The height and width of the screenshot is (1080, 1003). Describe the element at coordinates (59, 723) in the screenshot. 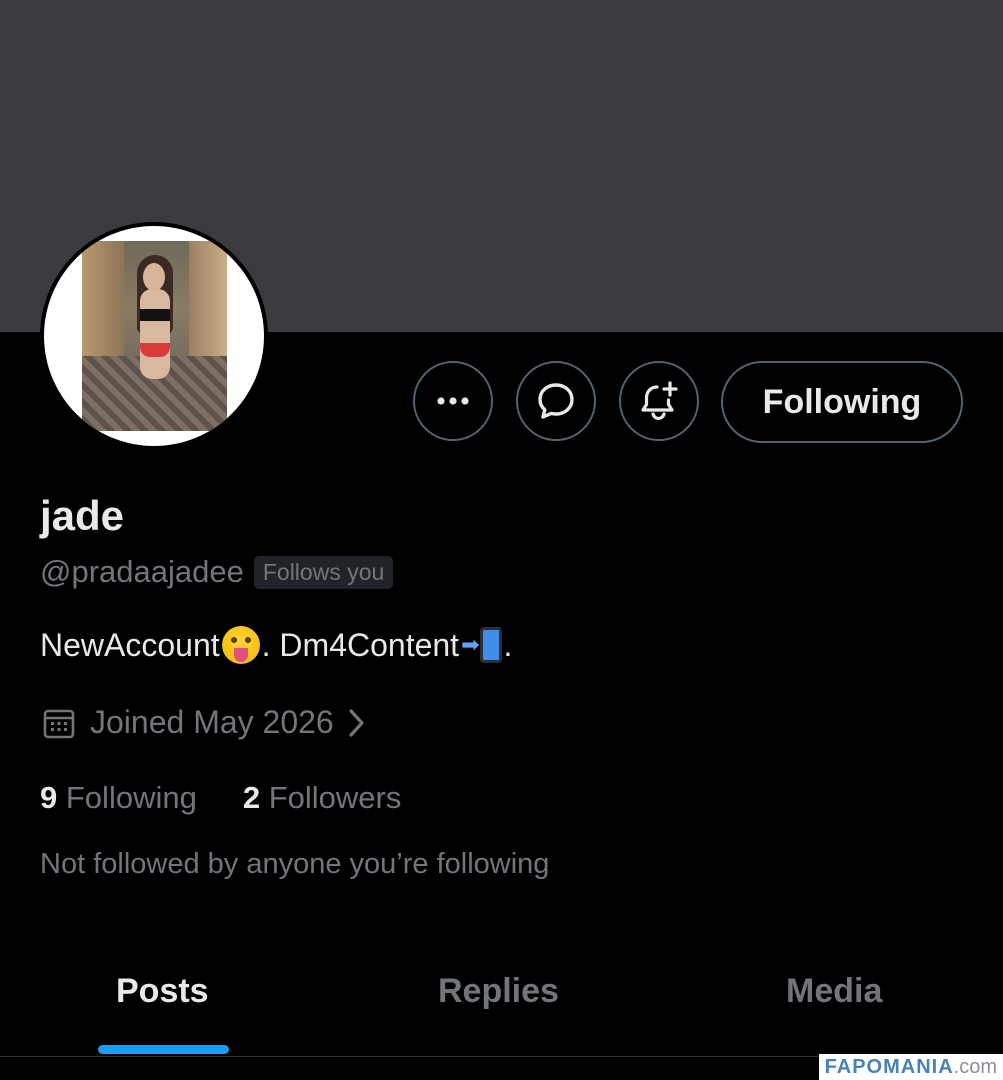

I see `calendar-icon` at that location.